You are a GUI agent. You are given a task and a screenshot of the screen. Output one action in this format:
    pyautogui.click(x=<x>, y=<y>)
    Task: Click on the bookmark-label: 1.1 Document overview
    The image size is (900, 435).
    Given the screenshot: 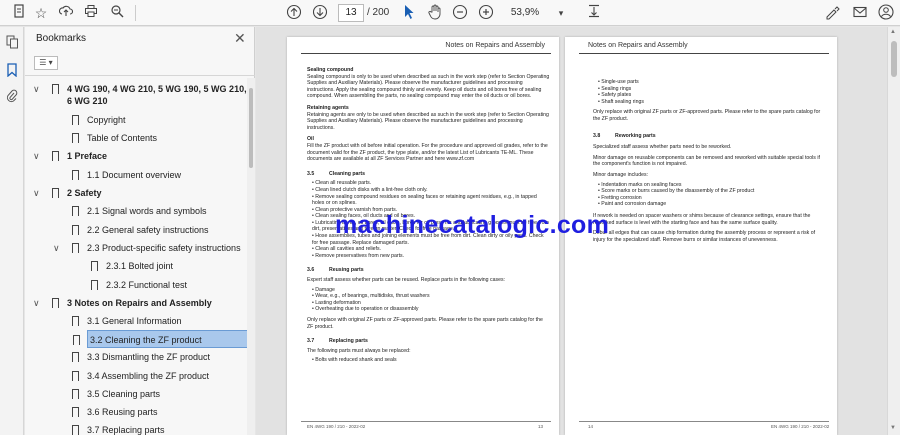 What is the action you would take?
    pyautogui.click(x=134, y=175)
    